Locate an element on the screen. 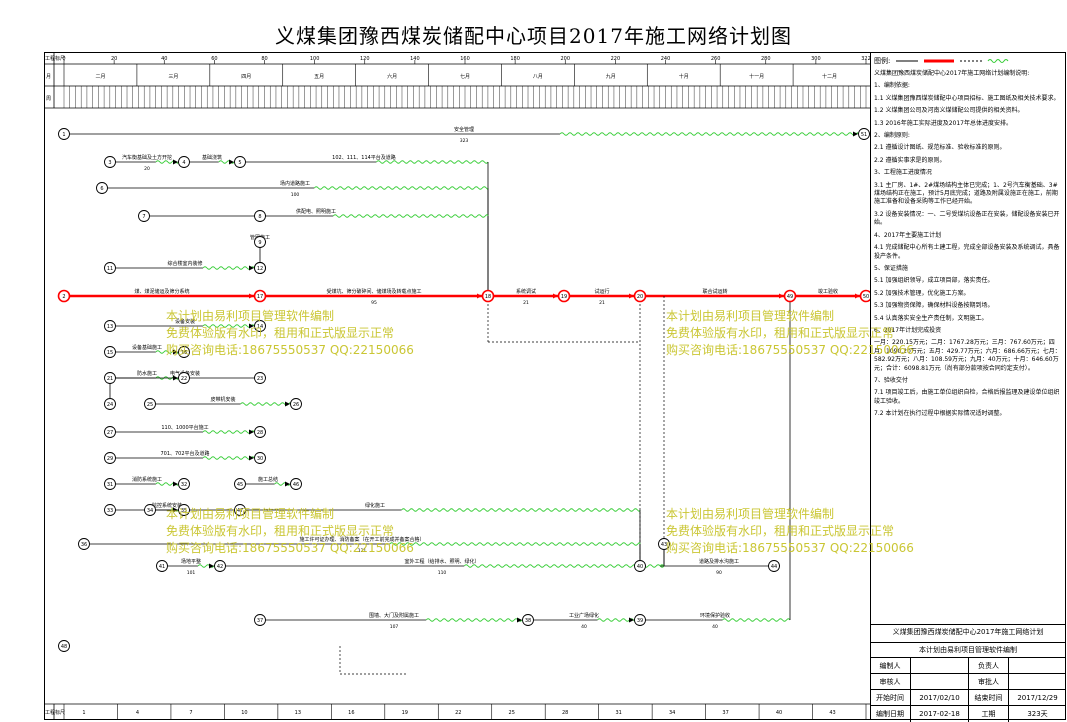 Image resolution: width=1067 pixels, height=722 pixels. activity-name: 102、111、114平台及道路 is located at coordinates (364, 157).